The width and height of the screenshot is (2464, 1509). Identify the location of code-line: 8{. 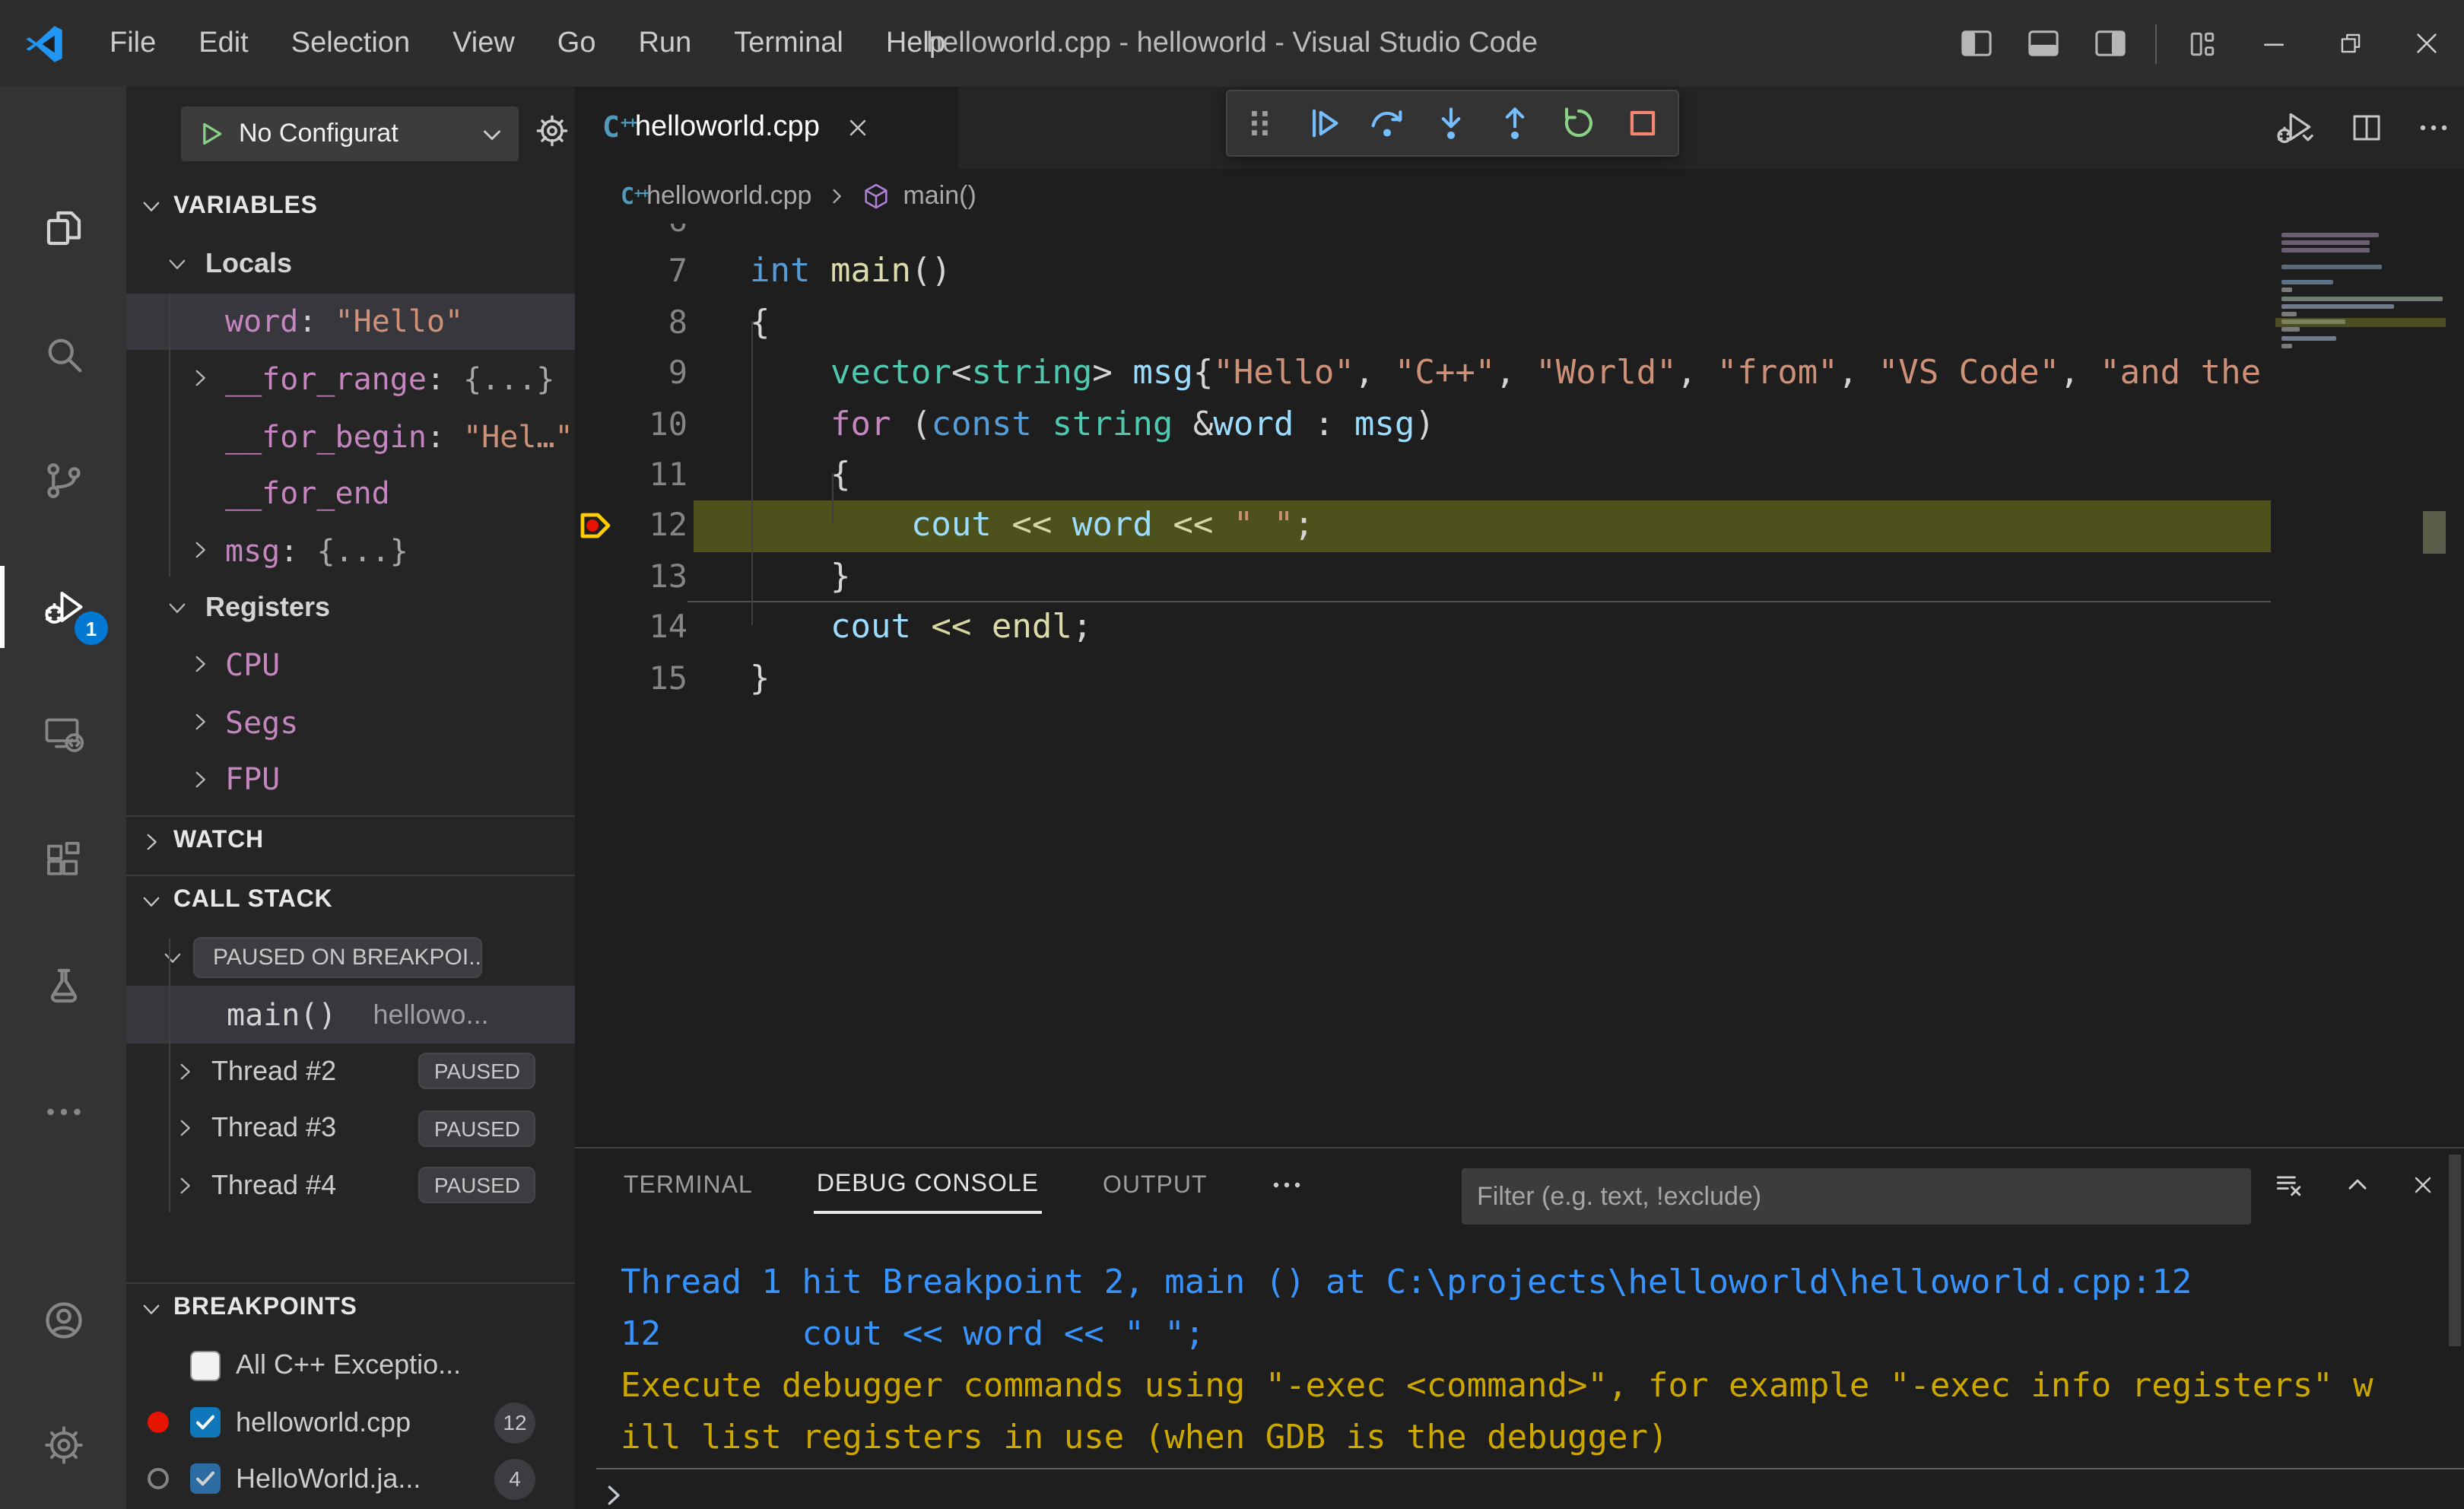
(1519, 323).